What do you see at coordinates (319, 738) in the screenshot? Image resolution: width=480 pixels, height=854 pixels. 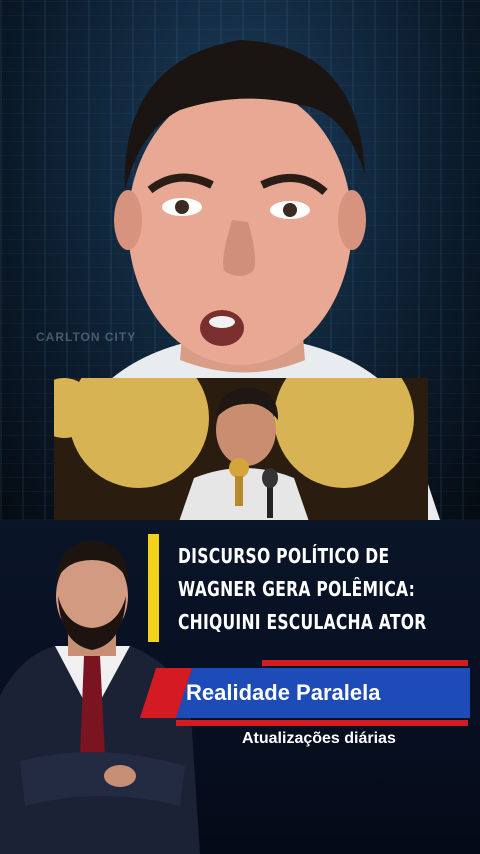 I see `channel-tagline: Atualizações diárias` at bounding box center [319, 738].